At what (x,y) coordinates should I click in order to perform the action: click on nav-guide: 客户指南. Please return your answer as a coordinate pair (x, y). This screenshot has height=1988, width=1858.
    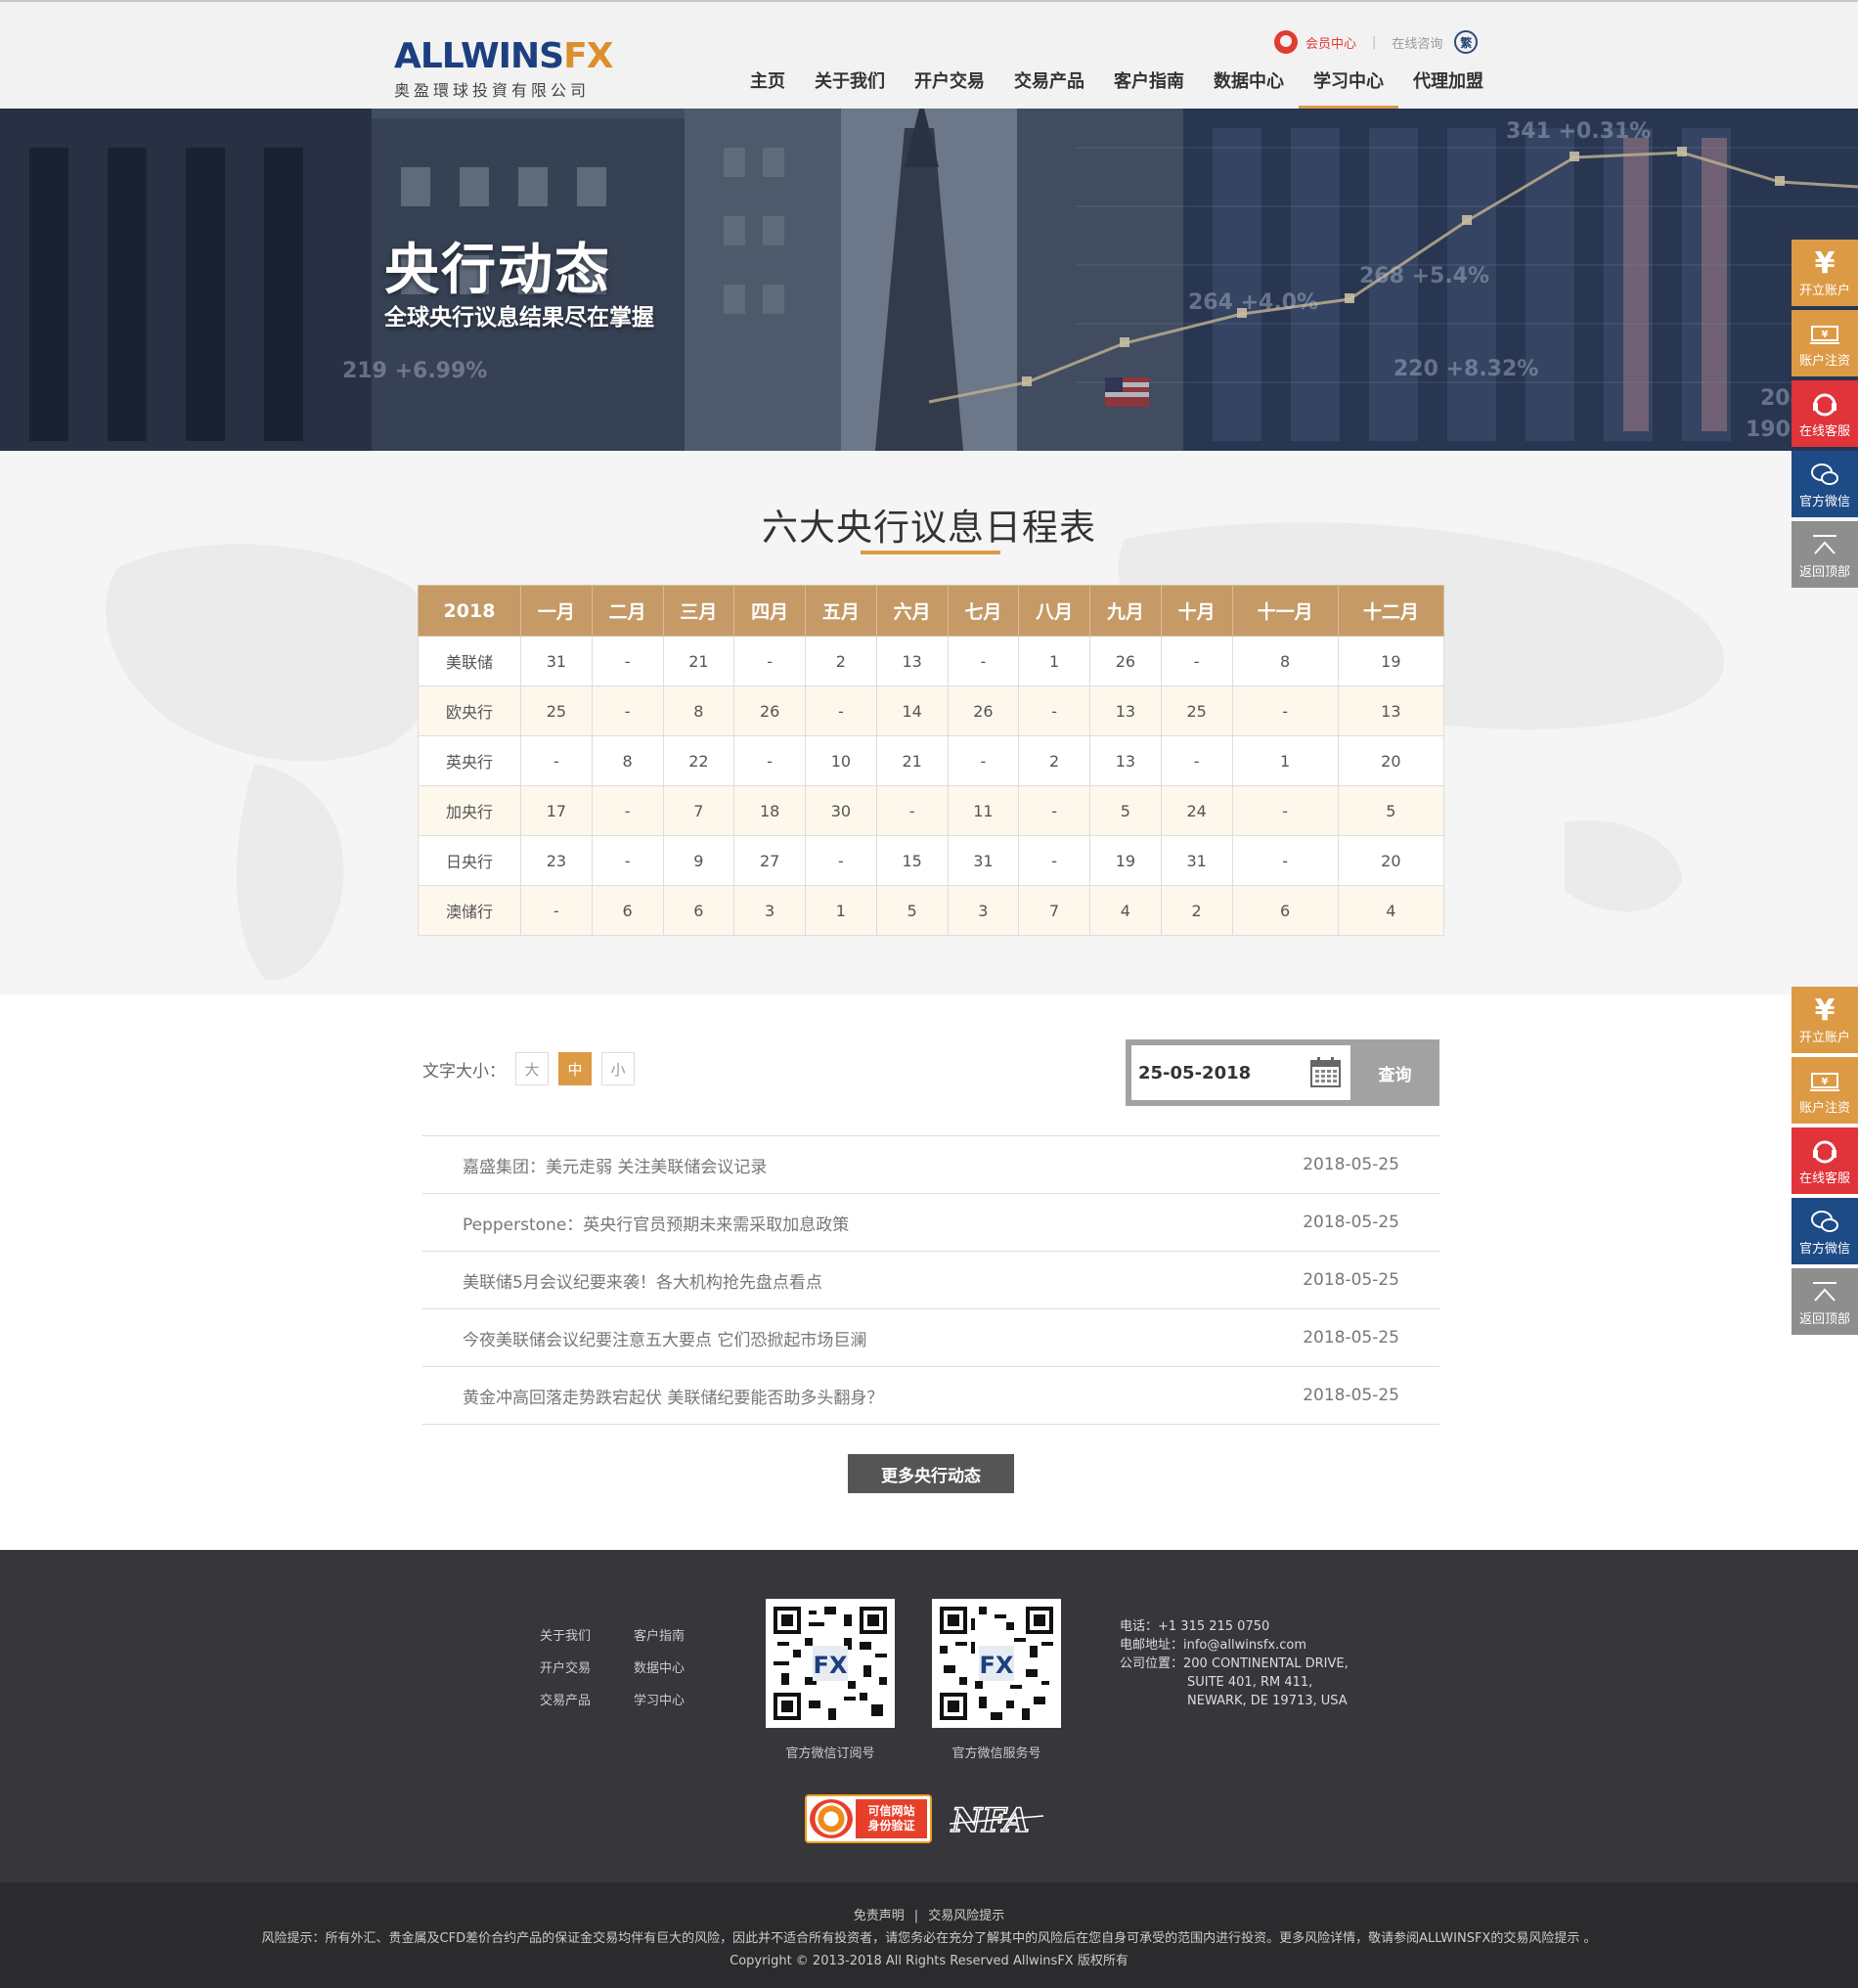
    Looking at the image, I should click on (1149, 85).